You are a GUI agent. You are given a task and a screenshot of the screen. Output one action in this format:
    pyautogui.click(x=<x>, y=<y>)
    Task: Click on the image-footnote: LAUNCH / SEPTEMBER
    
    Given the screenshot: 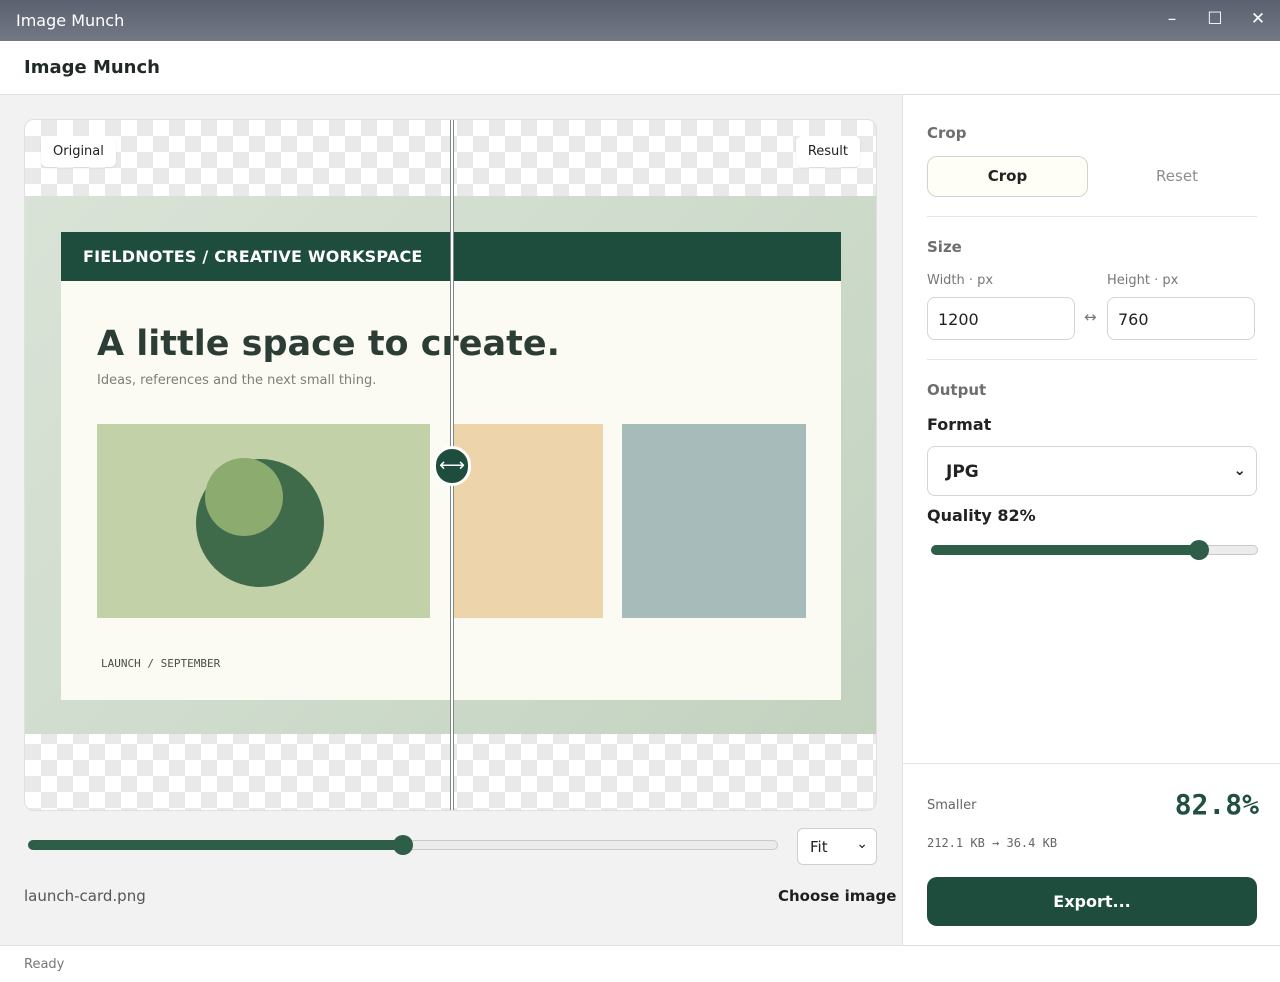 What is the action you would take?
    pyautogui.click(x=161, y=663)
    